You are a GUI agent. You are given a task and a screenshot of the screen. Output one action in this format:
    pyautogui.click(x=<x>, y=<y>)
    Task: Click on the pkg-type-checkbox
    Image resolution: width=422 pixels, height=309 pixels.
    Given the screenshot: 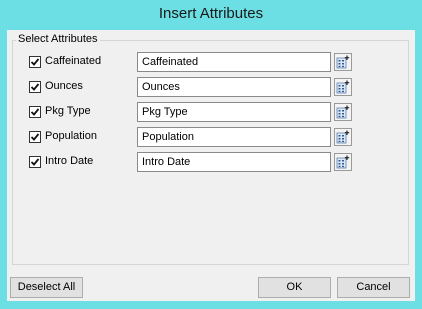 What is the action you would take?
    pyautogui.click(x=35, y=112)
    